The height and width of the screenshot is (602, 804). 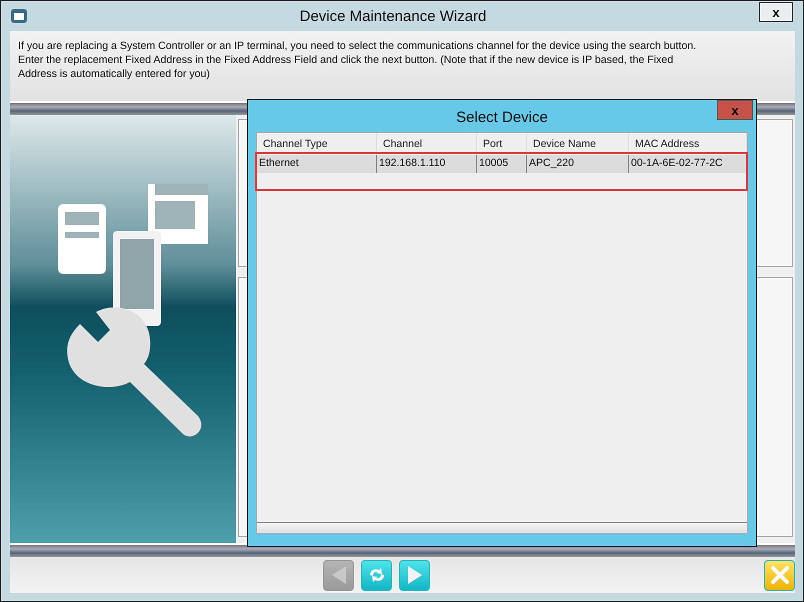 I want to click on close-icon, so click(x=780, y=575).